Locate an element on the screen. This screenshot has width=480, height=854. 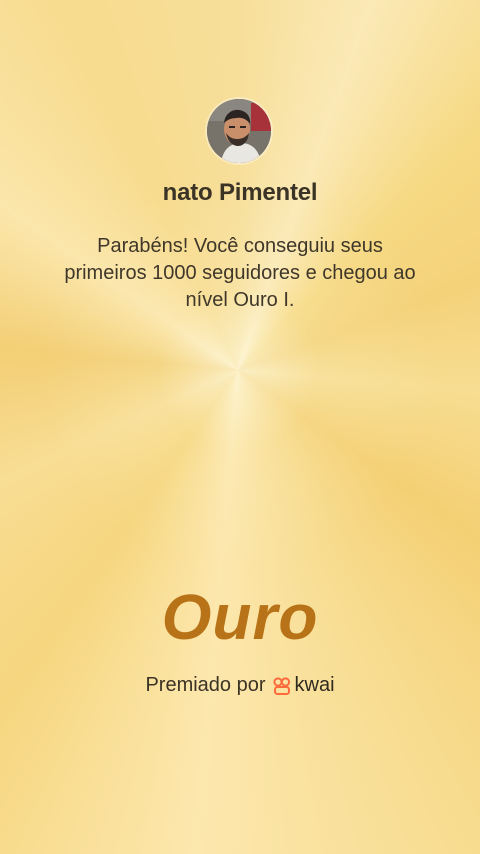
avatar is located at coordinates (239, 131).